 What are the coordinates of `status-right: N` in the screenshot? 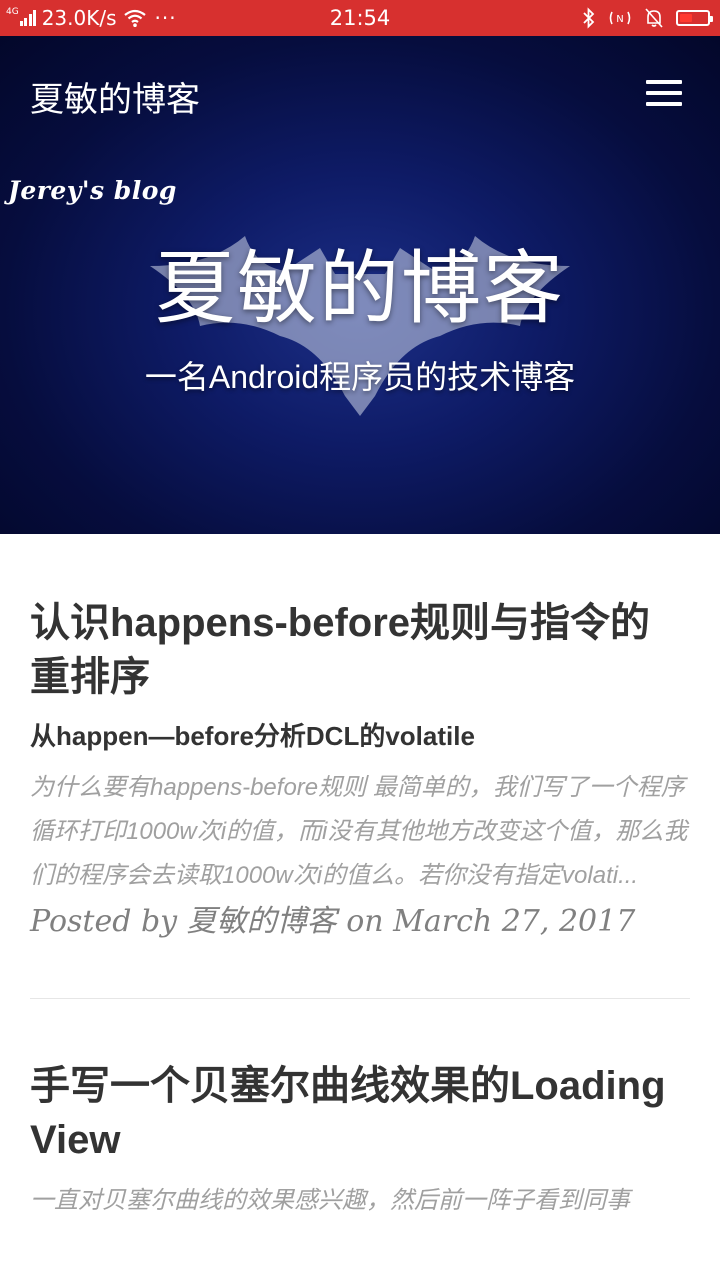 It's located at (647, 18).